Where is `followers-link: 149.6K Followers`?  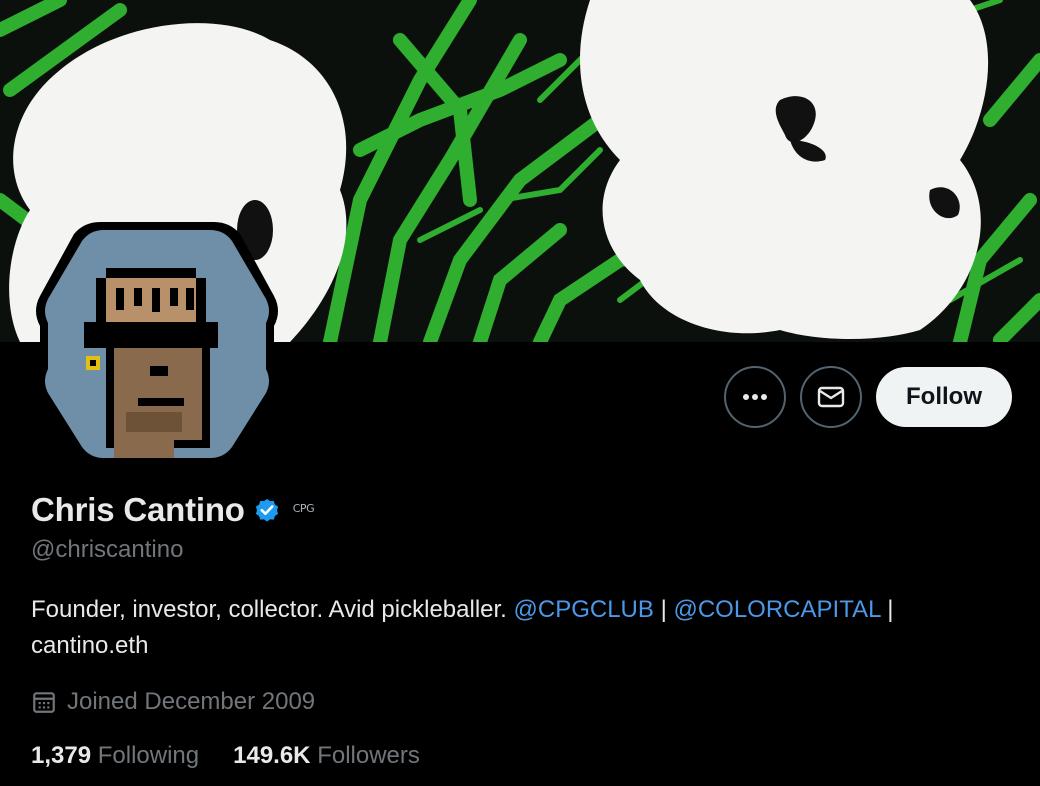
followers-link: 149.6K Followers is located at coordinates (326, 756).